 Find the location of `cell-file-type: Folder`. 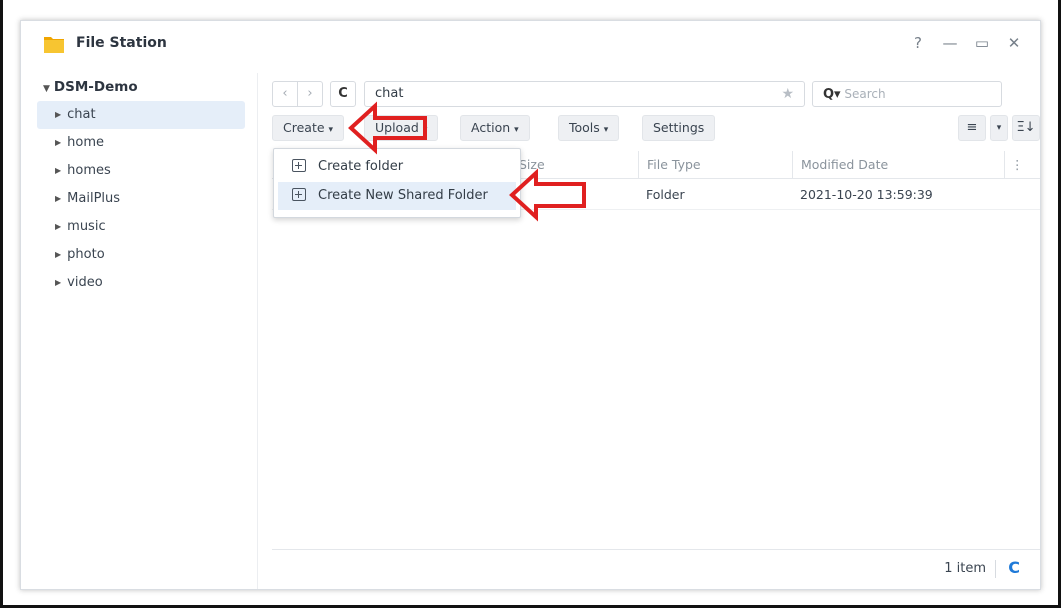

cell-file-type: Folder is located at coordinates (665, 194).